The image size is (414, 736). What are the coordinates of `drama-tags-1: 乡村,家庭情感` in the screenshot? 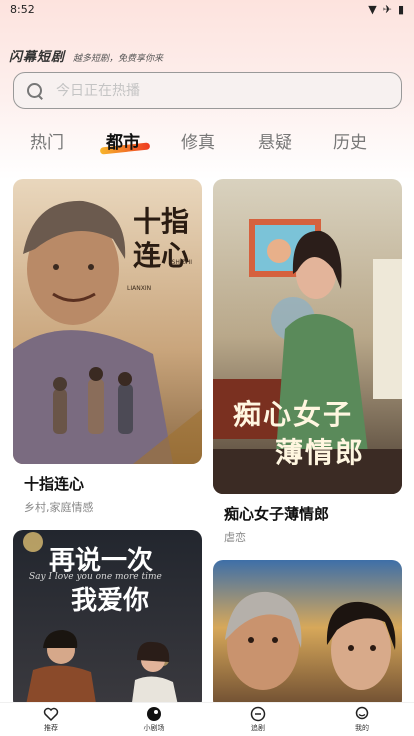 It's located at (59, 507).